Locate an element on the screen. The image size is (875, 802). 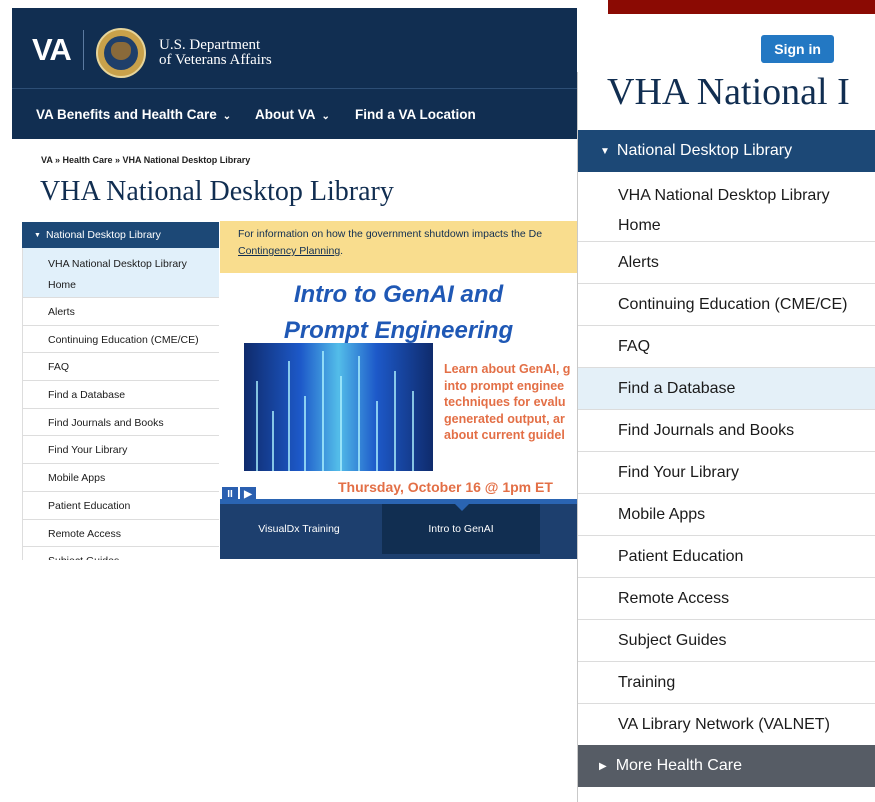
sidenav-item-label: Remote Access is located at coordinates (674, 598).